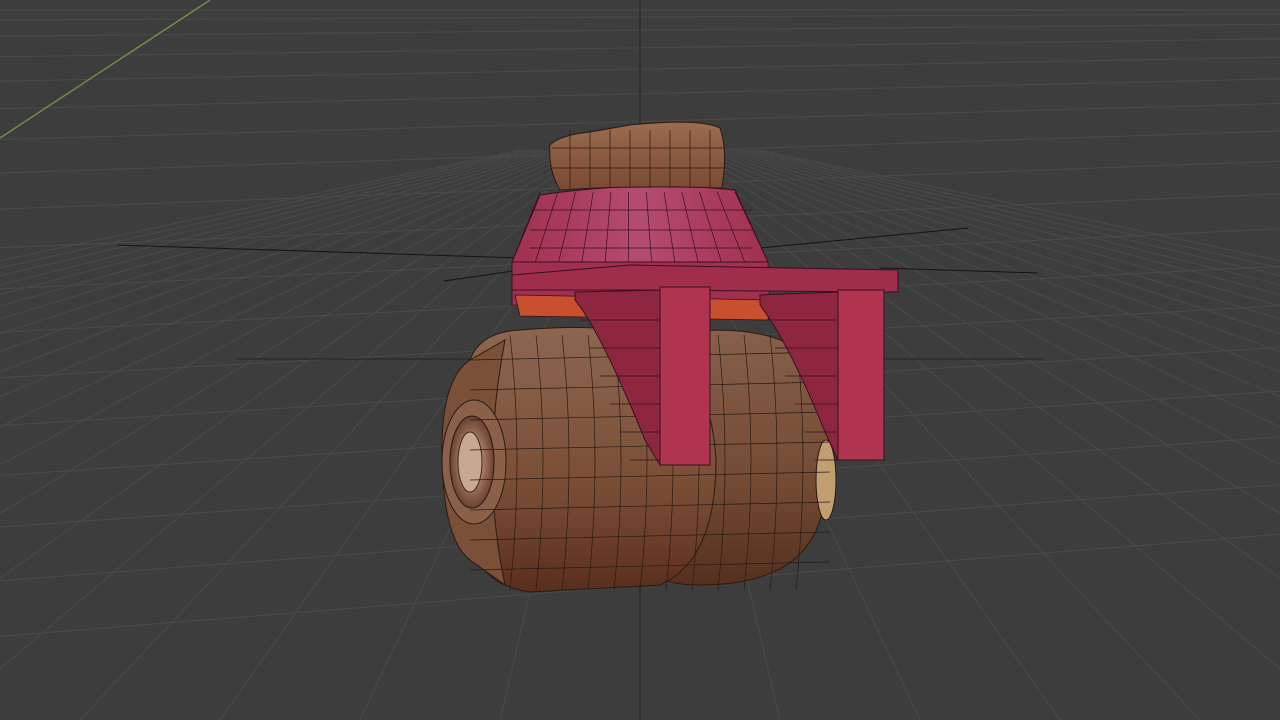  Describe the element at coordinates (482, 275) in the screenshot. I see `reference-wire` at that location.